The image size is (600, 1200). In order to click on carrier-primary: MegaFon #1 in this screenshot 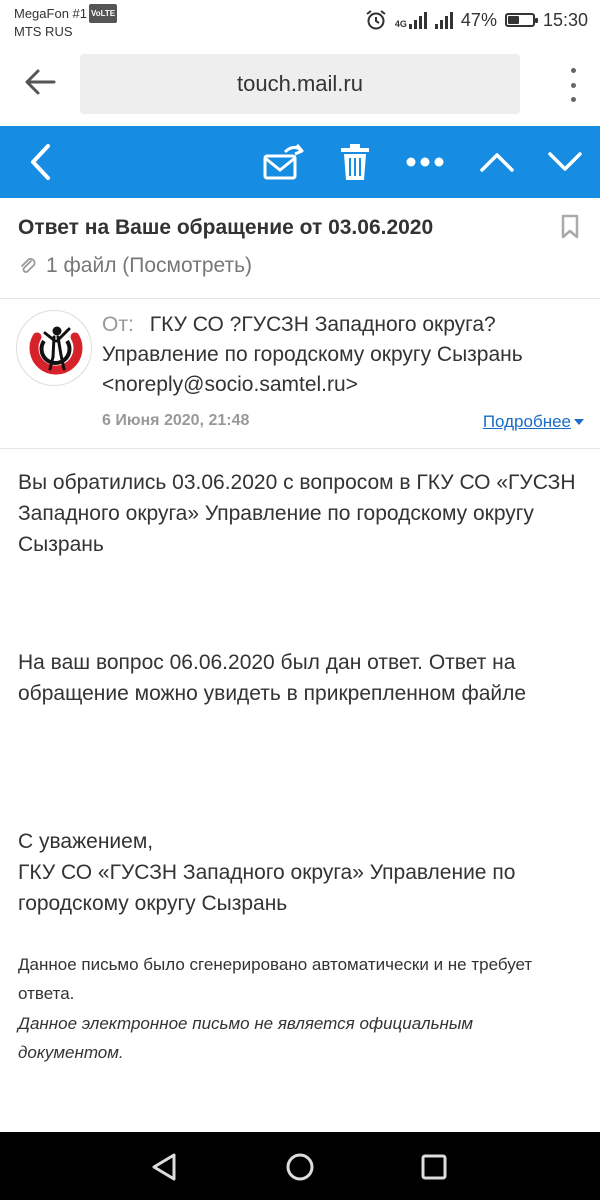, I will do `click(50, 13)`.